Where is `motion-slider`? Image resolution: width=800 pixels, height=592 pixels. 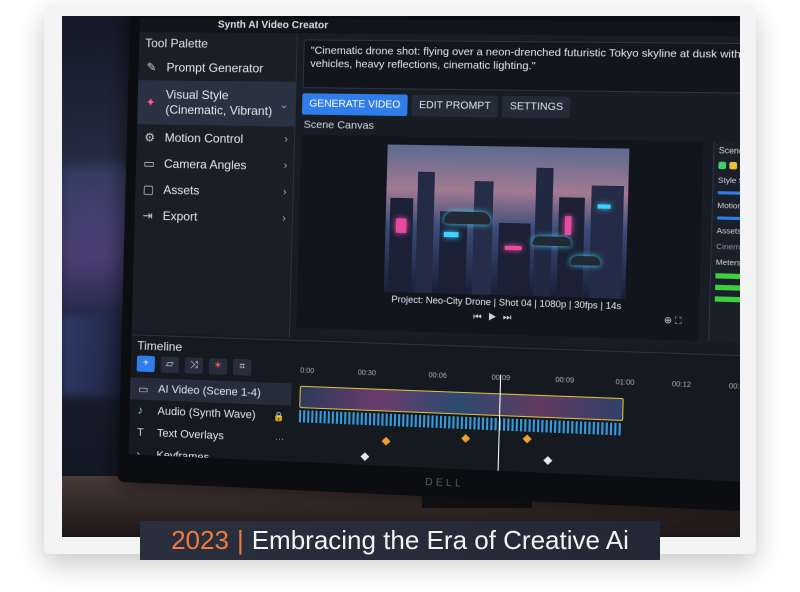
motion-slider is located at coordinates (728, 219).